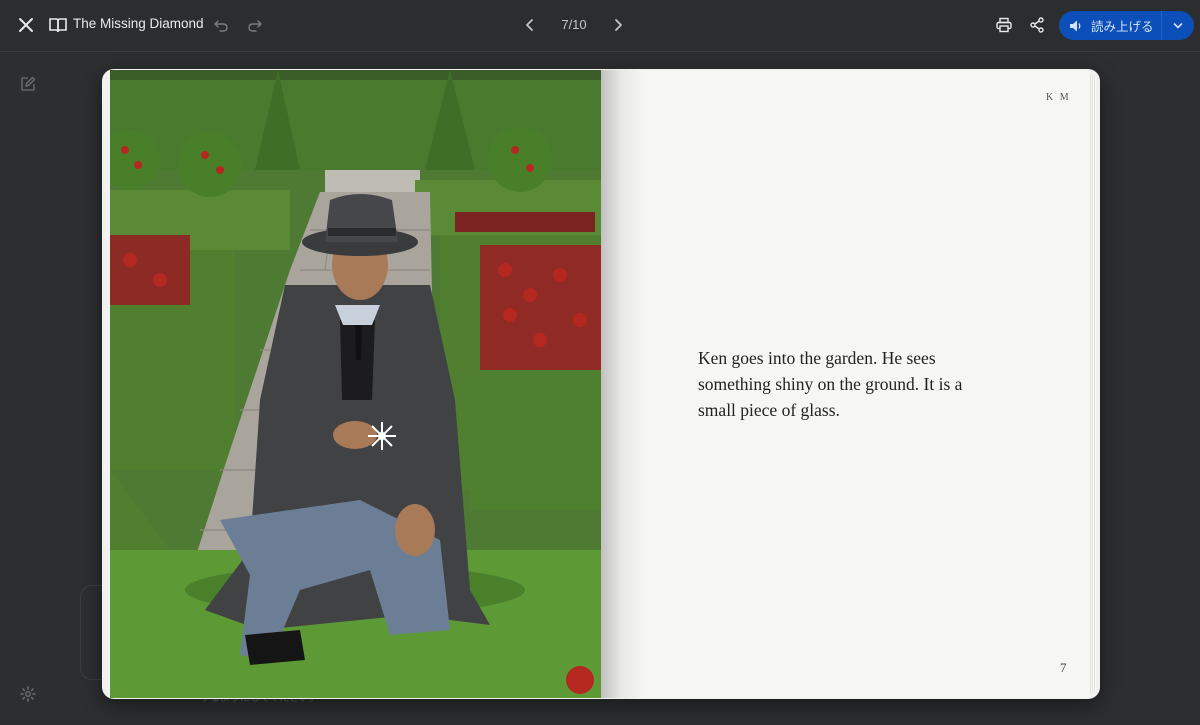 Image resolution: width=1200 pixels, height=725 pixels. Describe the element at coordinates (1058, 97) in the screenshot. I see `author-initials: K M` at that location.